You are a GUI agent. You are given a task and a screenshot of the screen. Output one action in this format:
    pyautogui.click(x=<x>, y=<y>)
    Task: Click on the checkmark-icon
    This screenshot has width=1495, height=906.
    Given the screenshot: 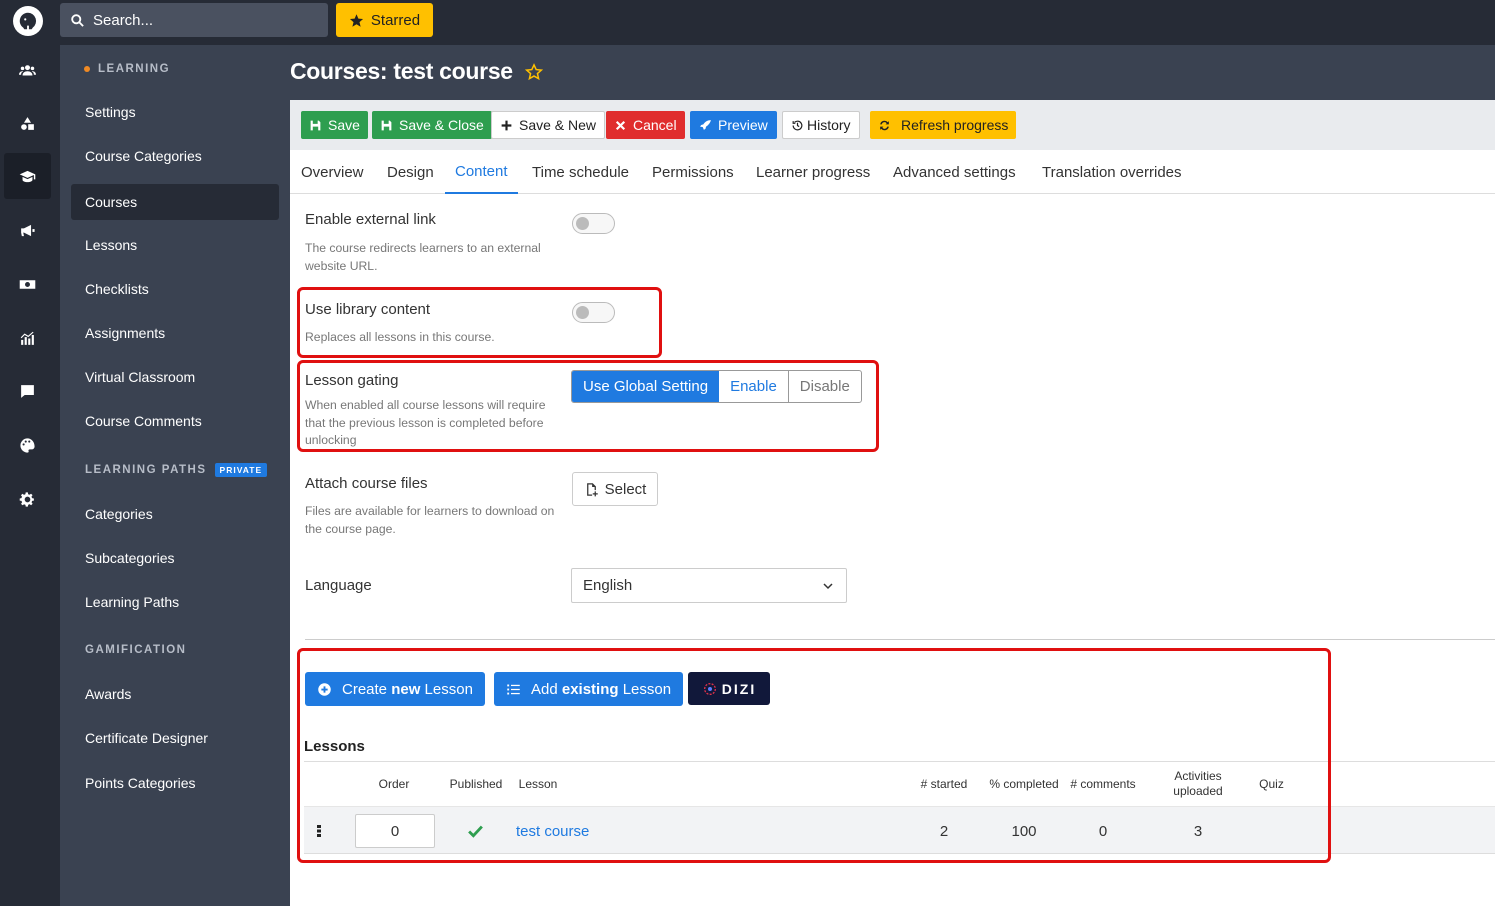 What is the action you would take?
    pyautogui.click(x=475, y=831)
    